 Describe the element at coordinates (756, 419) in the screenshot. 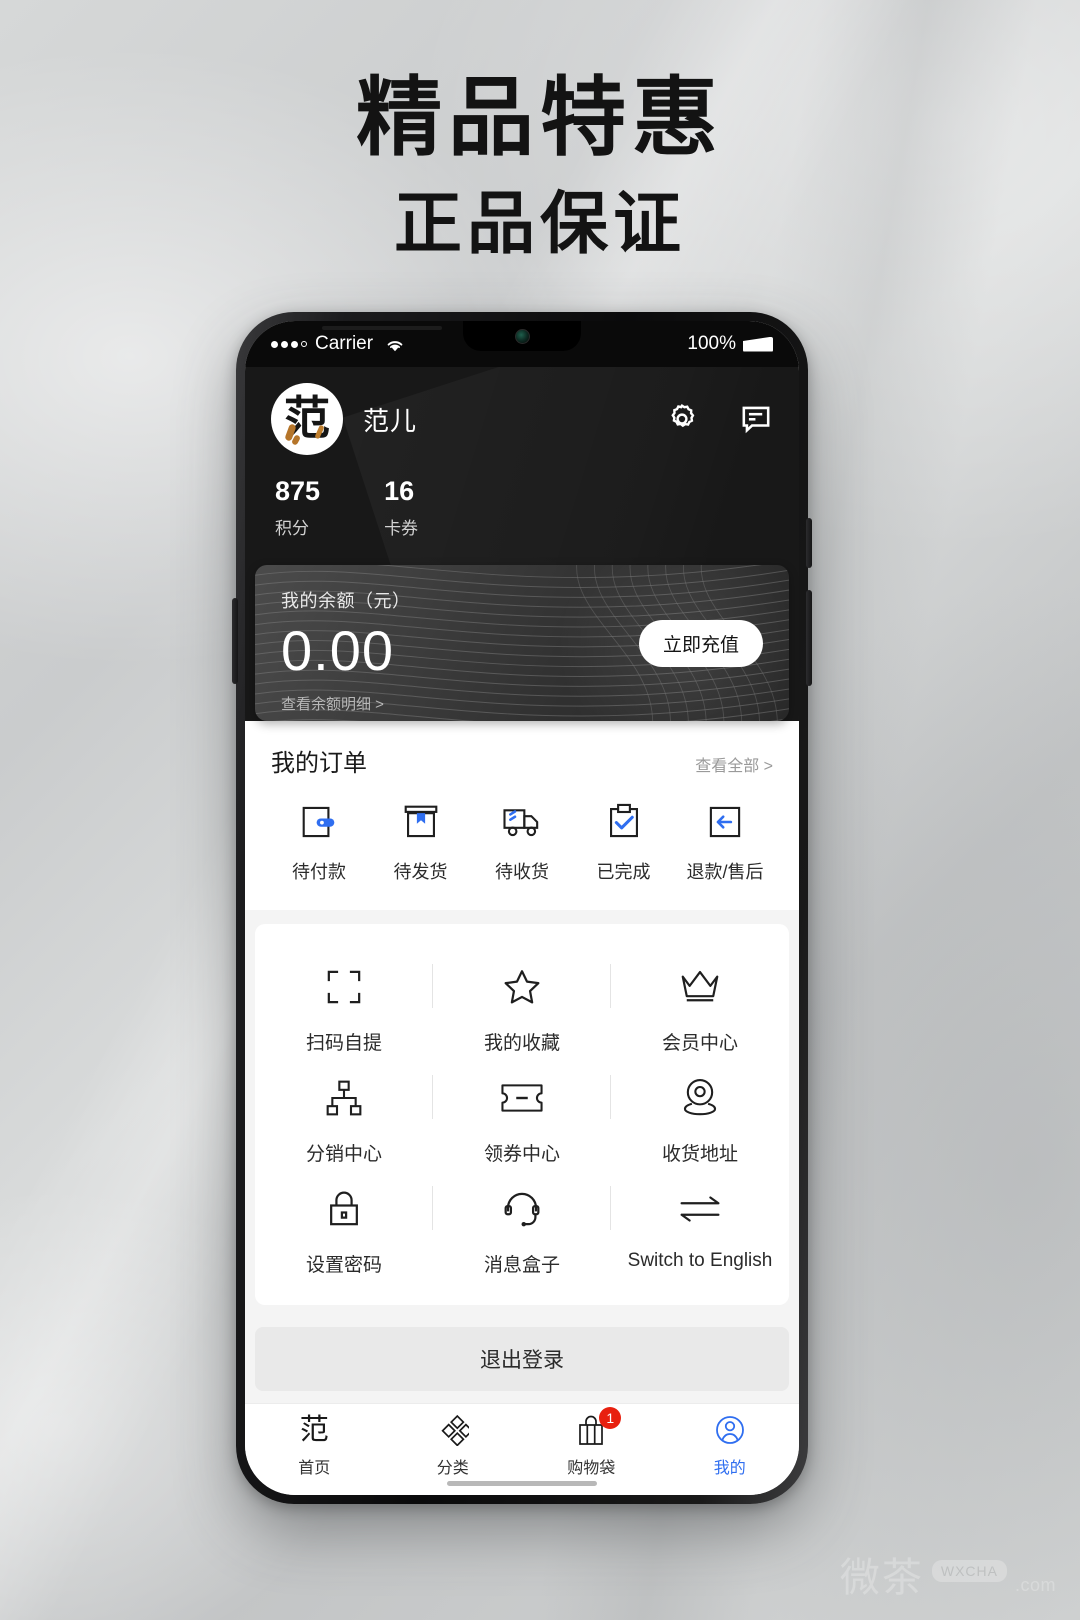

I see `message-icon` at that location.